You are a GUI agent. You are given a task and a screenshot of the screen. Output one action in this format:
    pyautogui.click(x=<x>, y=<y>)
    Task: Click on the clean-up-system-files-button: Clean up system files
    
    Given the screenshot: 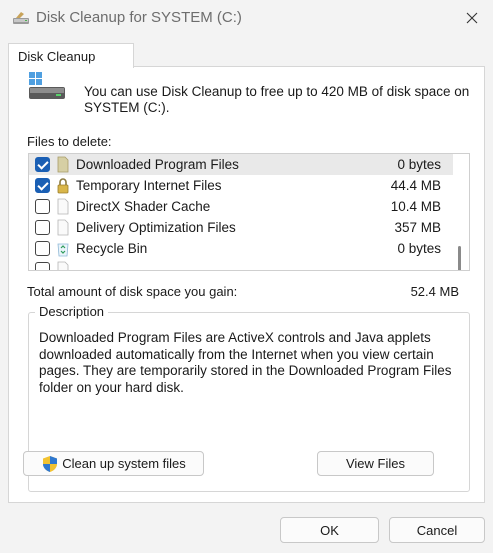 What is the action you would take?
    pyautogui.click(x=113, y=463)
    